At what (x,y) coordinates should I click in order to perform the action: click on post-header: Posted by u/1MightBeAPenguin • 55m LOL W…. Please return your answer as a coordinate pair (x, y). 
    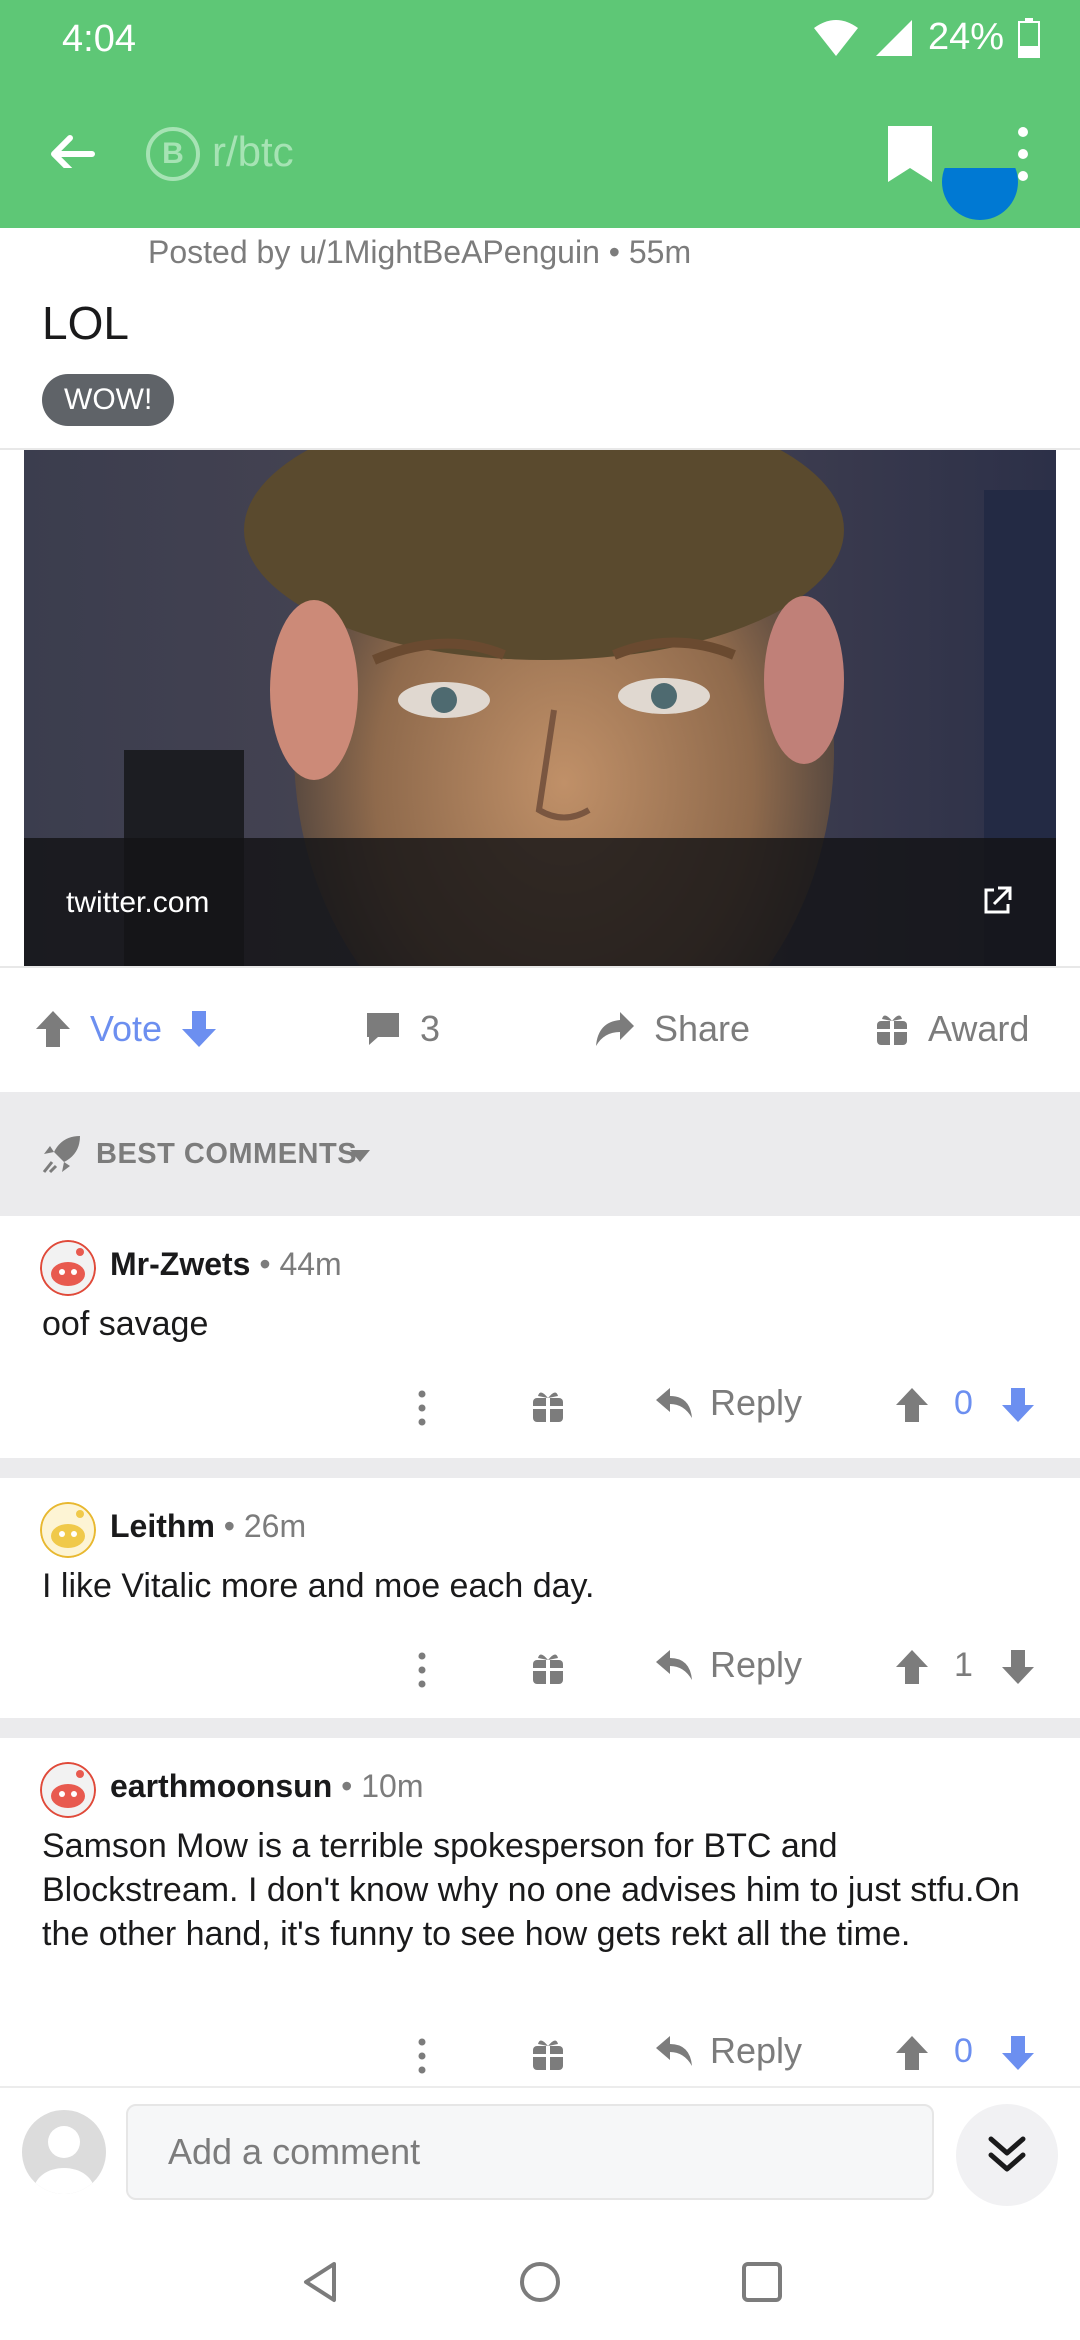
    Looking at the image, I should click on (540, 338).